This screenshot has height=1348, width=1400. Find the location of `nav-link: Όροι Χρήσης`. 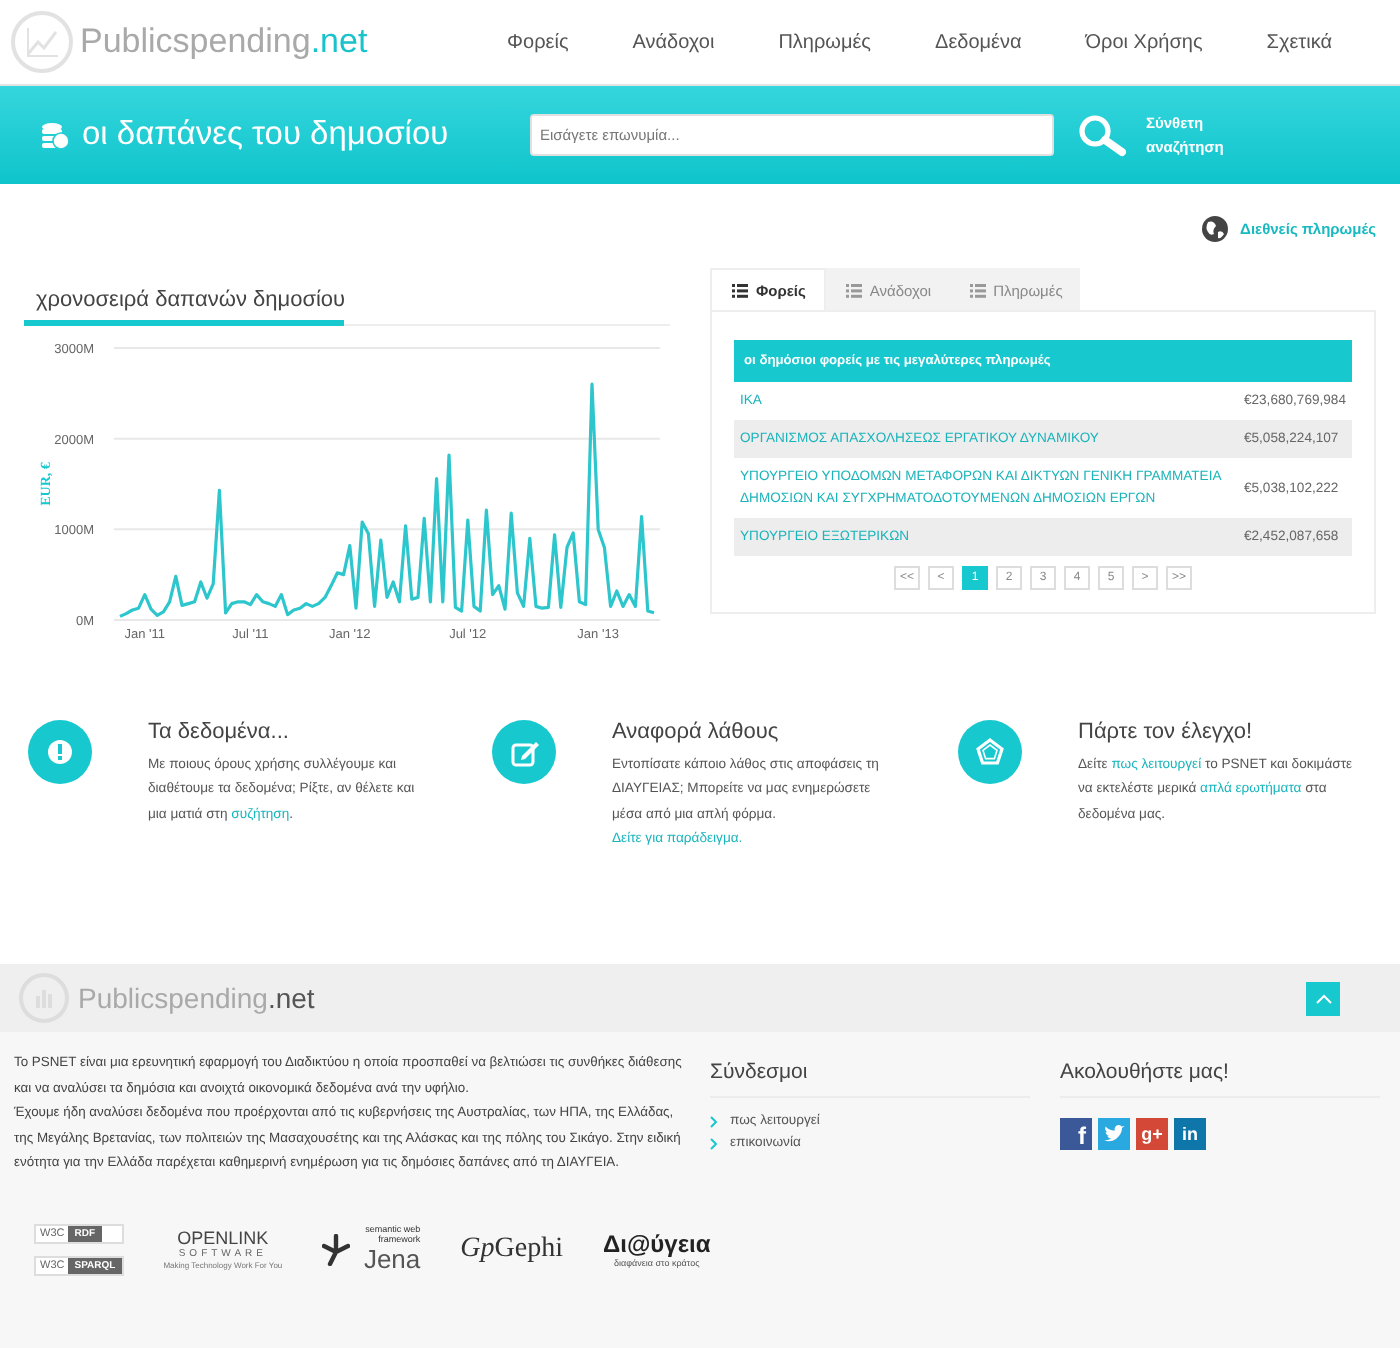

nav-link: Όροι Χρήσης is located at coordinates (1144, 42).